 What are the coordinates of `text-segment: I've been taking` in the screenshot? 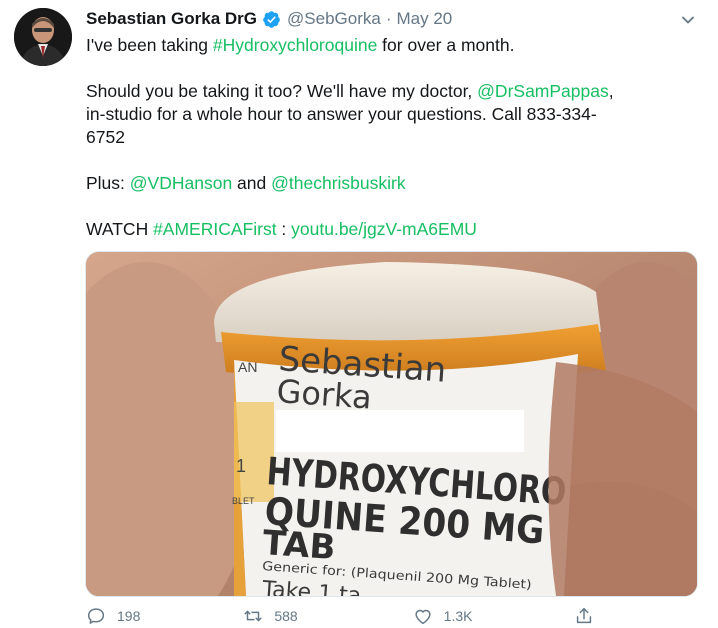 It's located at (149, 45).